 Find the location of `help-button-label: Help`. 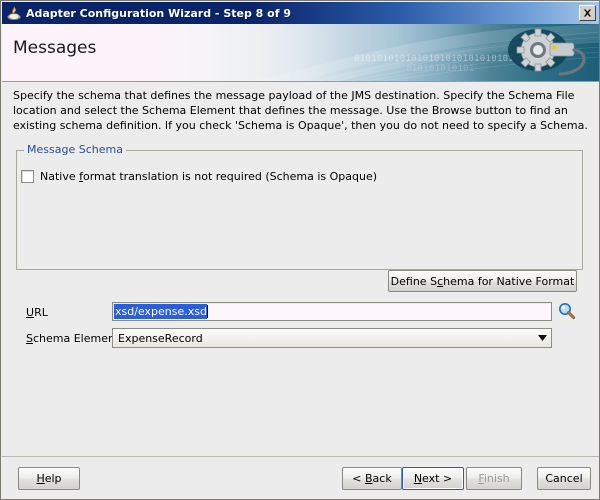

help-button-label: Help is located at coordinates (49, 478).